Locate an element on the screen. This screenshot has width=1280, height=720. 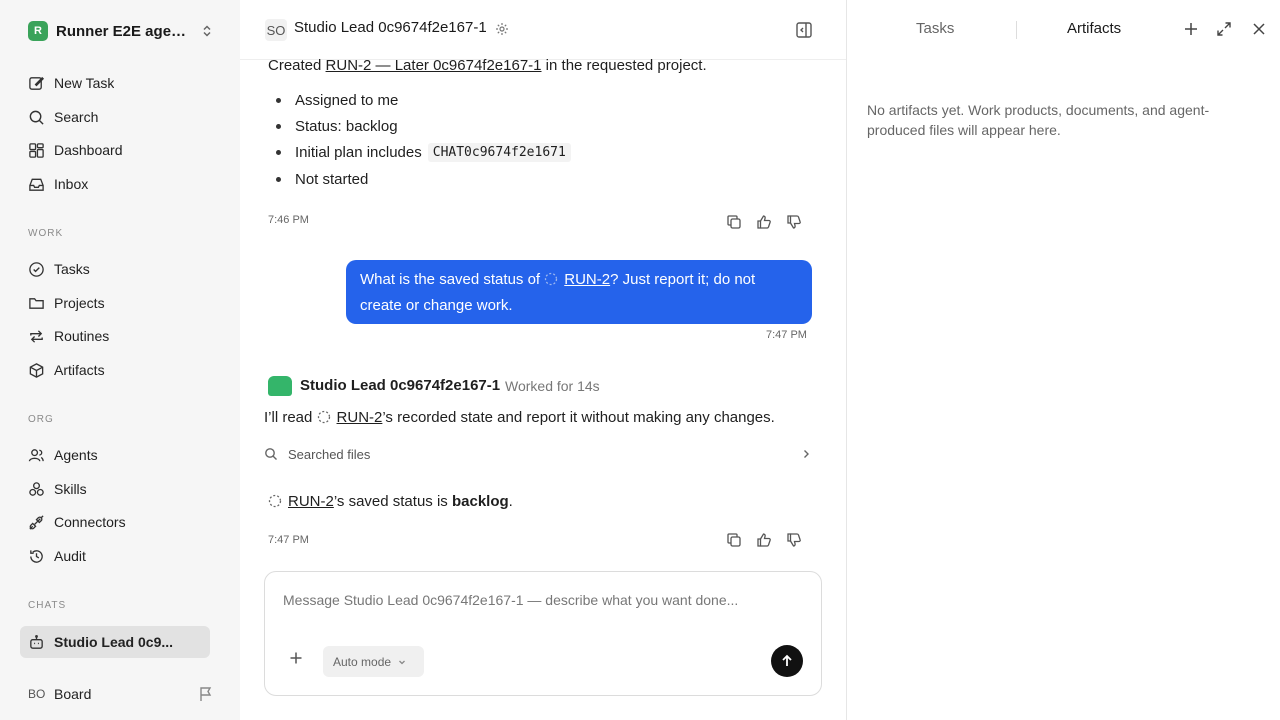
user-name: Board is located at coordinates (73, 694).